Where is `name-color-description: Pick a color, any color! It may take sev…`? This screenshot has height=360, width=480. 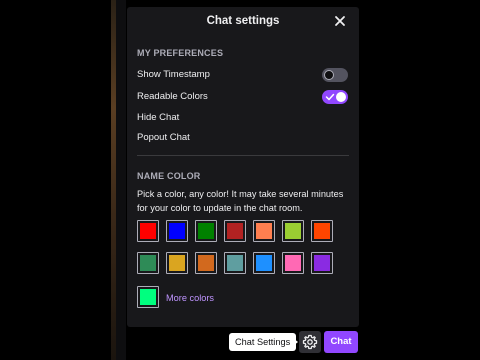 name-color-description: Pick a color, any color! It may take sev… is located at coordinates (240, 201).